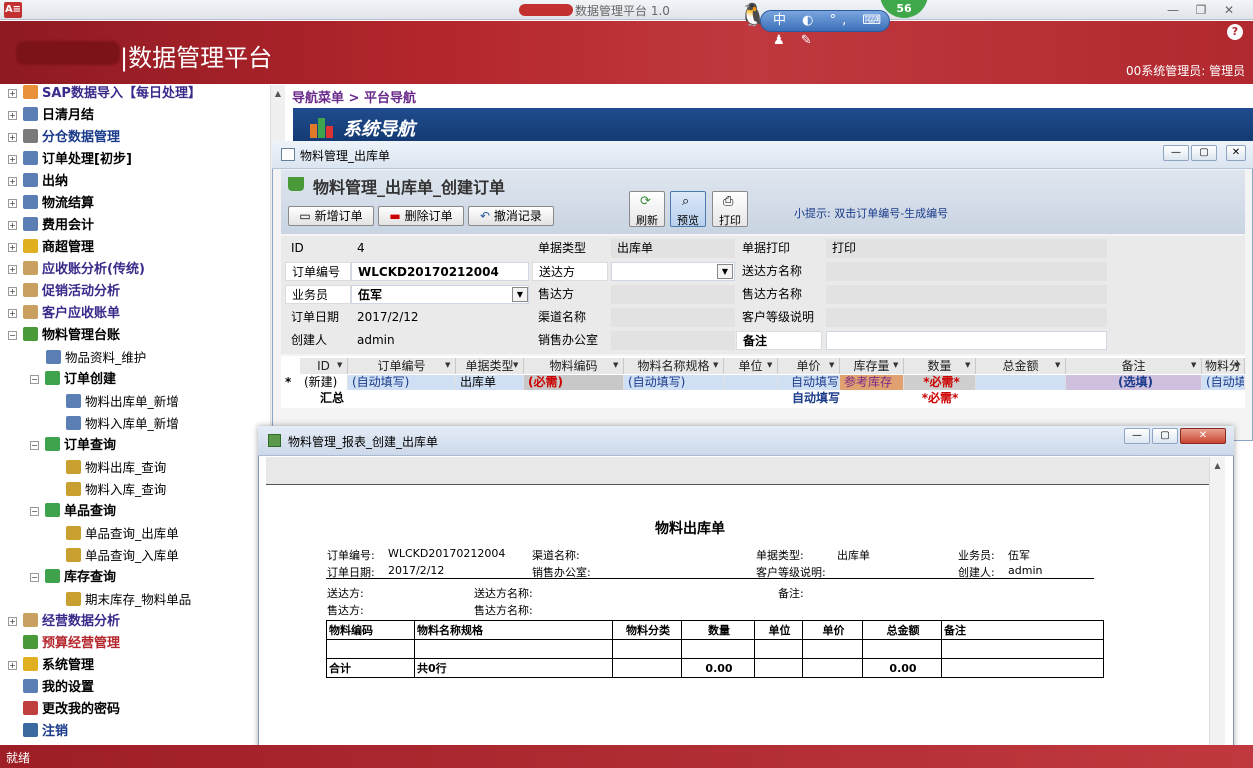 This screenshot has width=1253, height=768. What do you see at coordinates (64, 623) in the screenshot?
I see `sidebar-item: + 经营数据分析` at bounding box center [64, 623].